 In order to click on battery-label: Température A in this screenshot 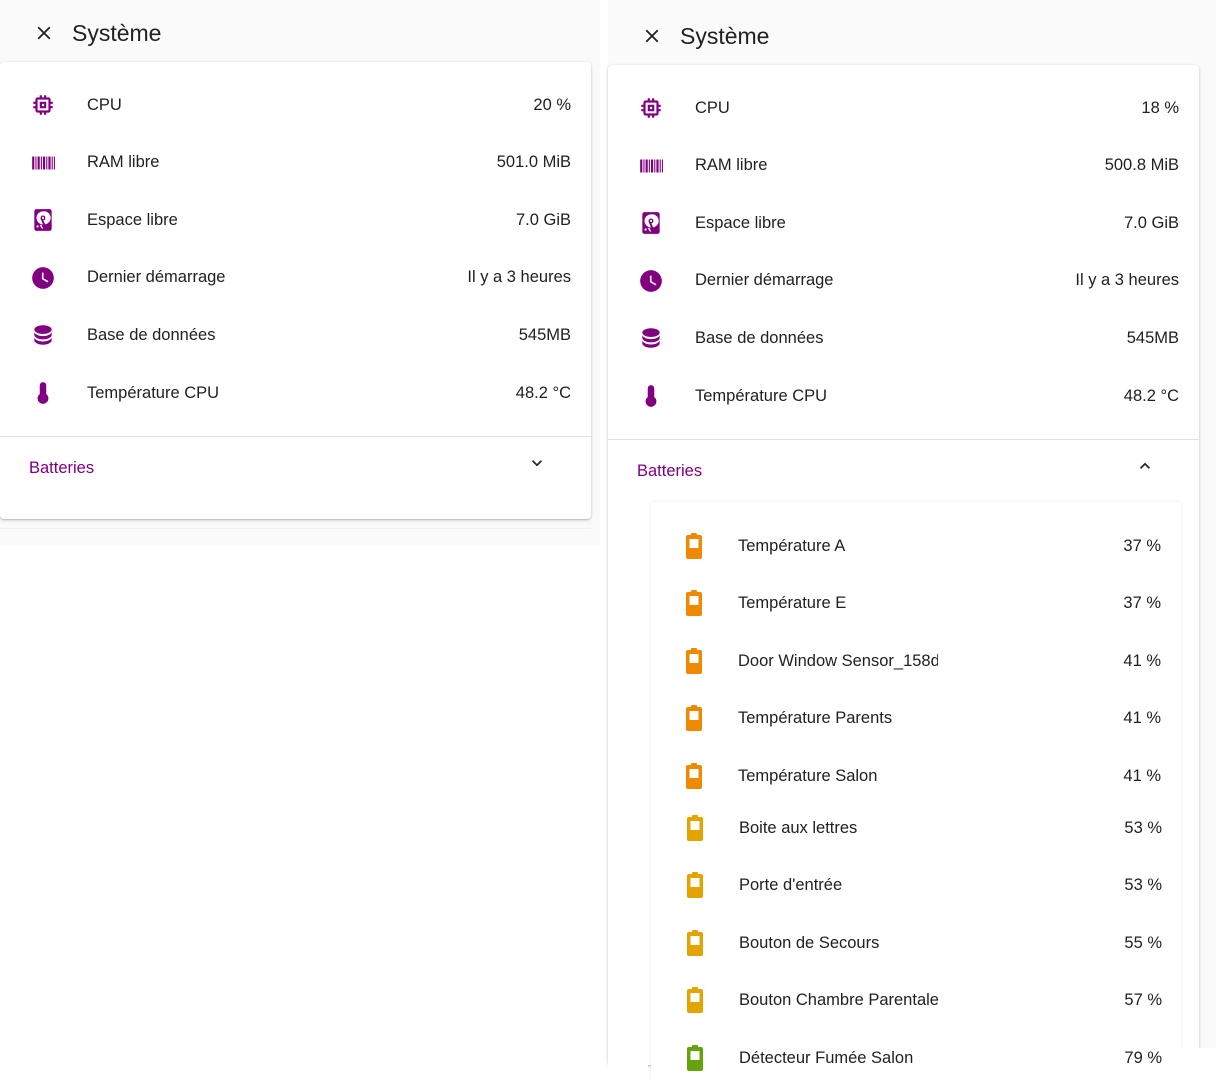, I will do `click(792, 545)`.